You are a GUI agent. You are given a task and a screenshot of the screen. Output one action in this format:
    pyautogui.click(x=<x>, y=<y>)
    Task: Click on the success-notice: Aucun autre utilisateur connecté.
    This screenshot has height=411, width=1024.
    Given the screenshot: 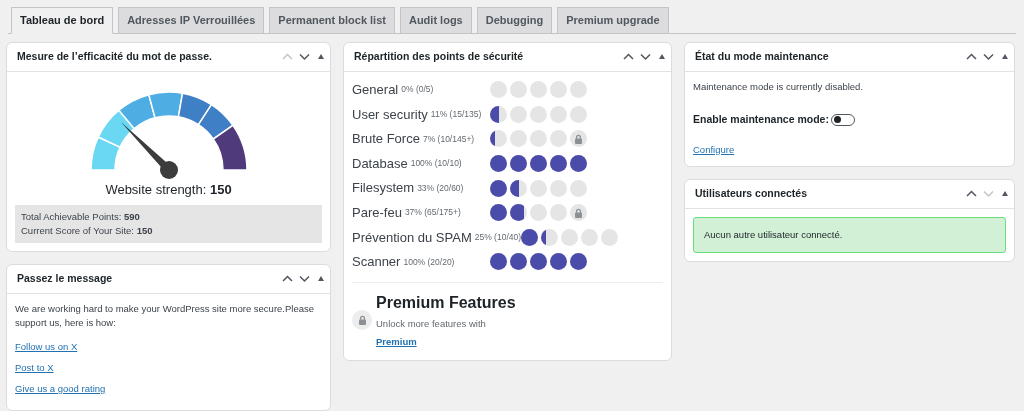 What is the action you would take?
    pyautogui.click(x=849, y=234)
    